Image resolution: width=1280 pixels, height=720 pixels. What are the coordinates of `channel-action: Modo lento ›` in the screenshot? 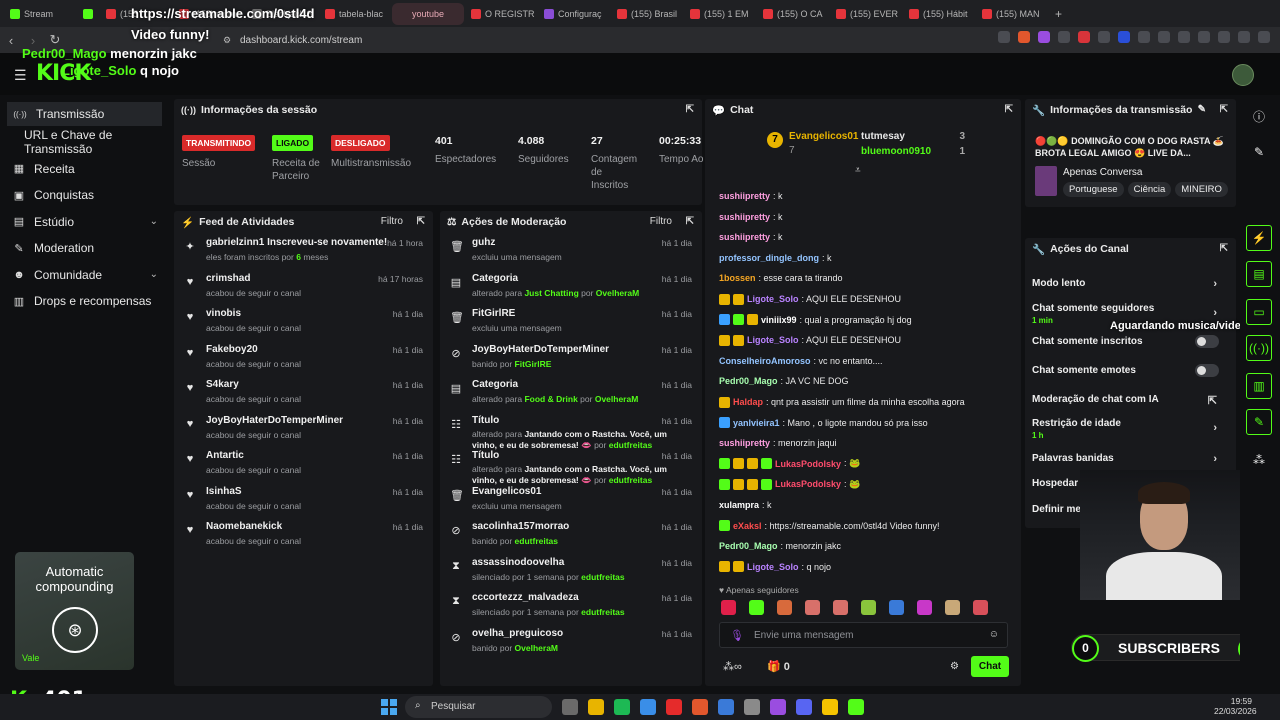 It's located at (1130, 284).